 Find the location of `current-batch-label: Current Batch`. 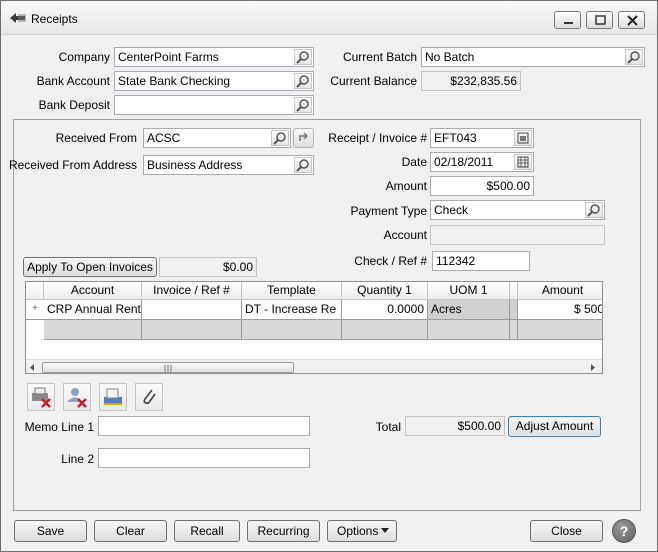

current-batch-label: Current Batch is located at coordinates (379, 57).